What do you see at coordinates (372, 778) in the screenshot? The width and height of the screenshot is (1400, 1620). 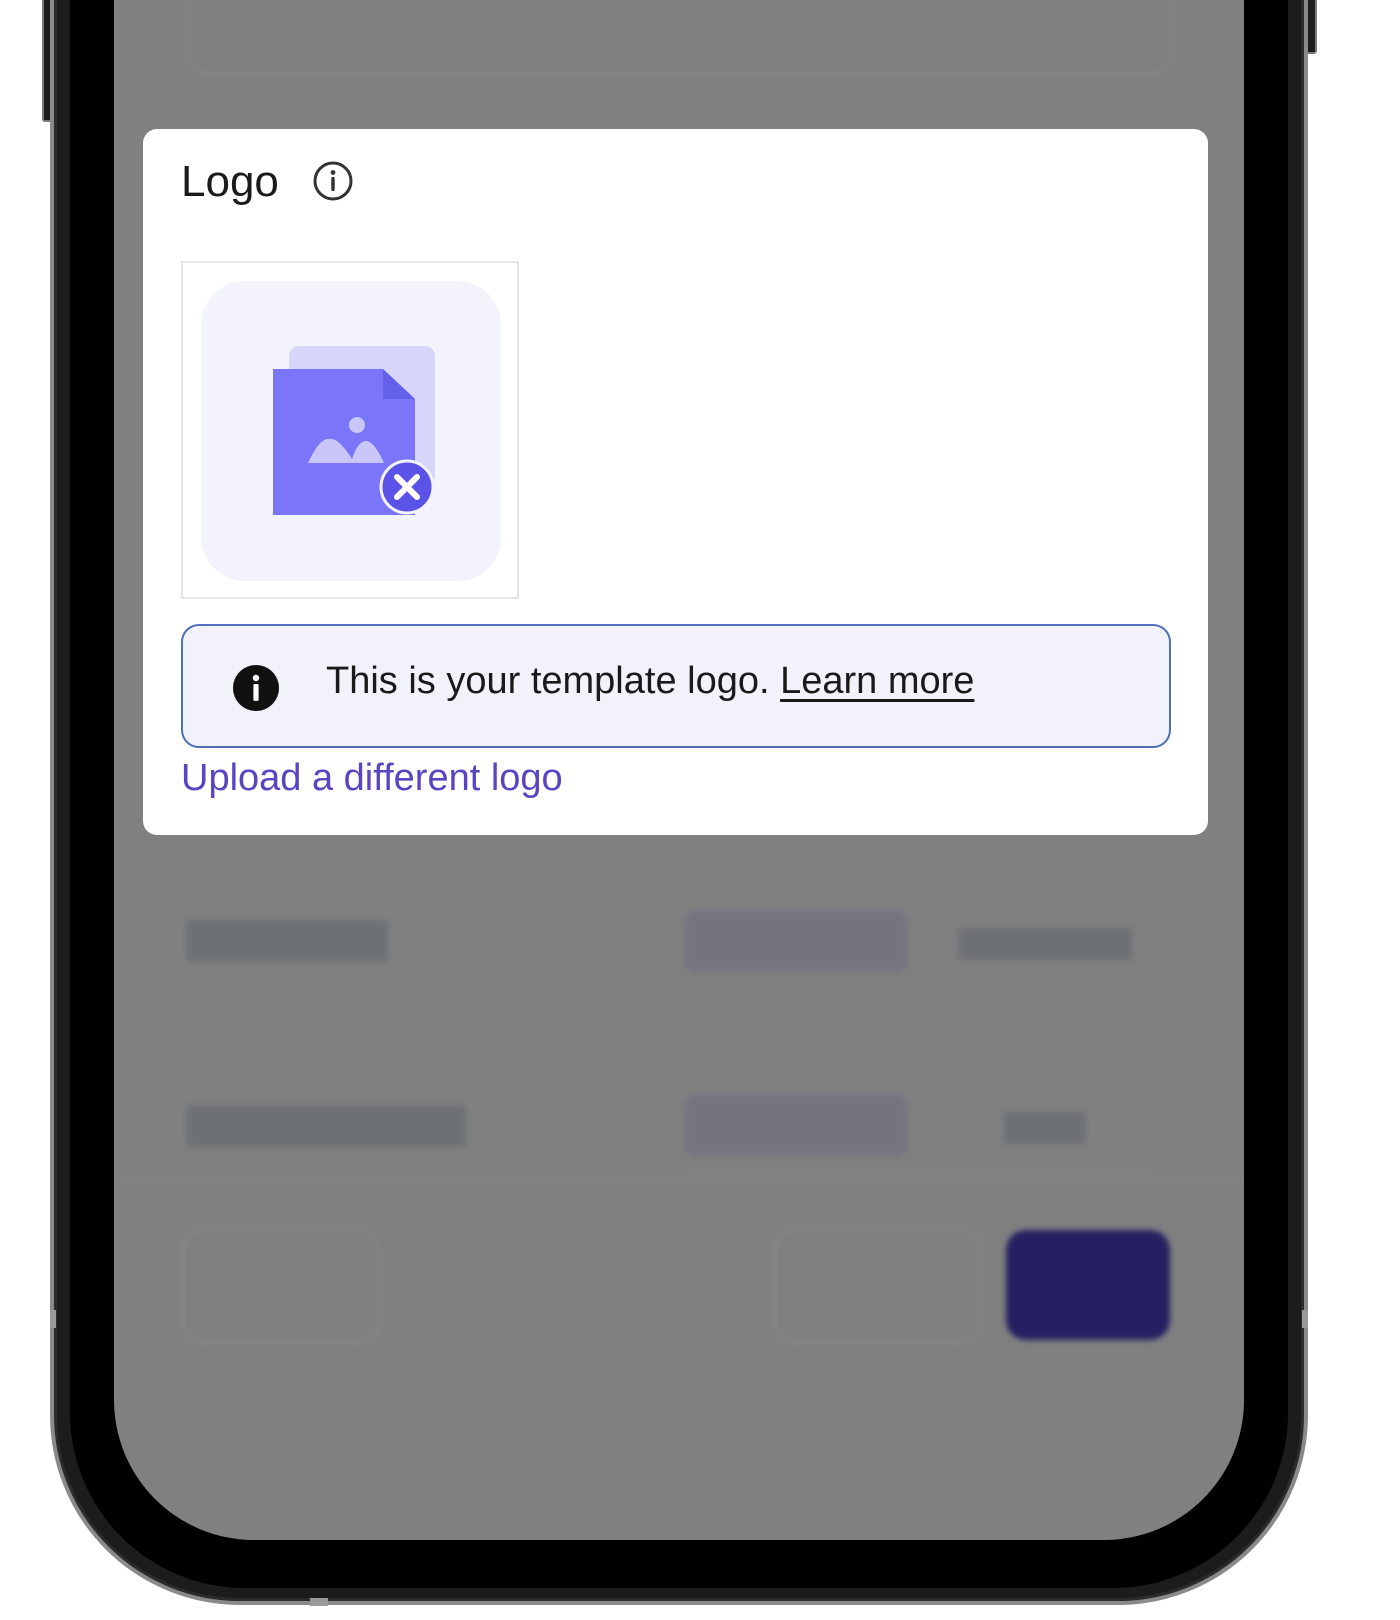 I see `upload-different-logo-link: Upload a different logo` at bounding box center [372, 778].